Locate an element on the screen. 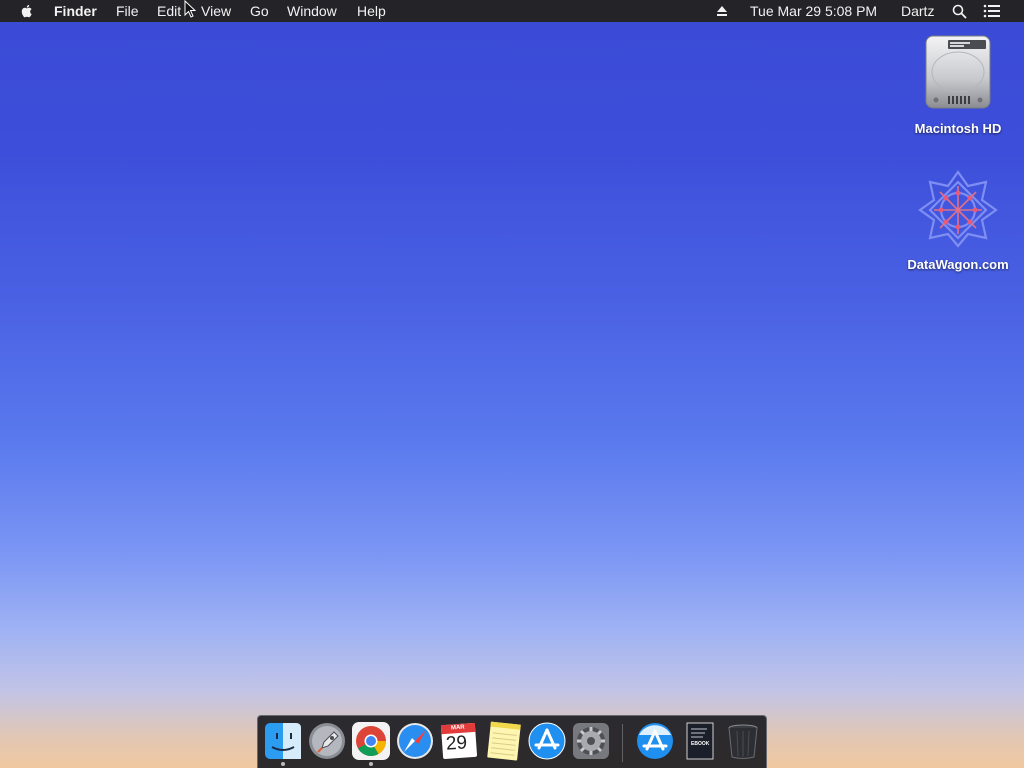 The width and height of the screenshot is (1024, 768). calendar-month: MAR is located at coordinates (457, 728).